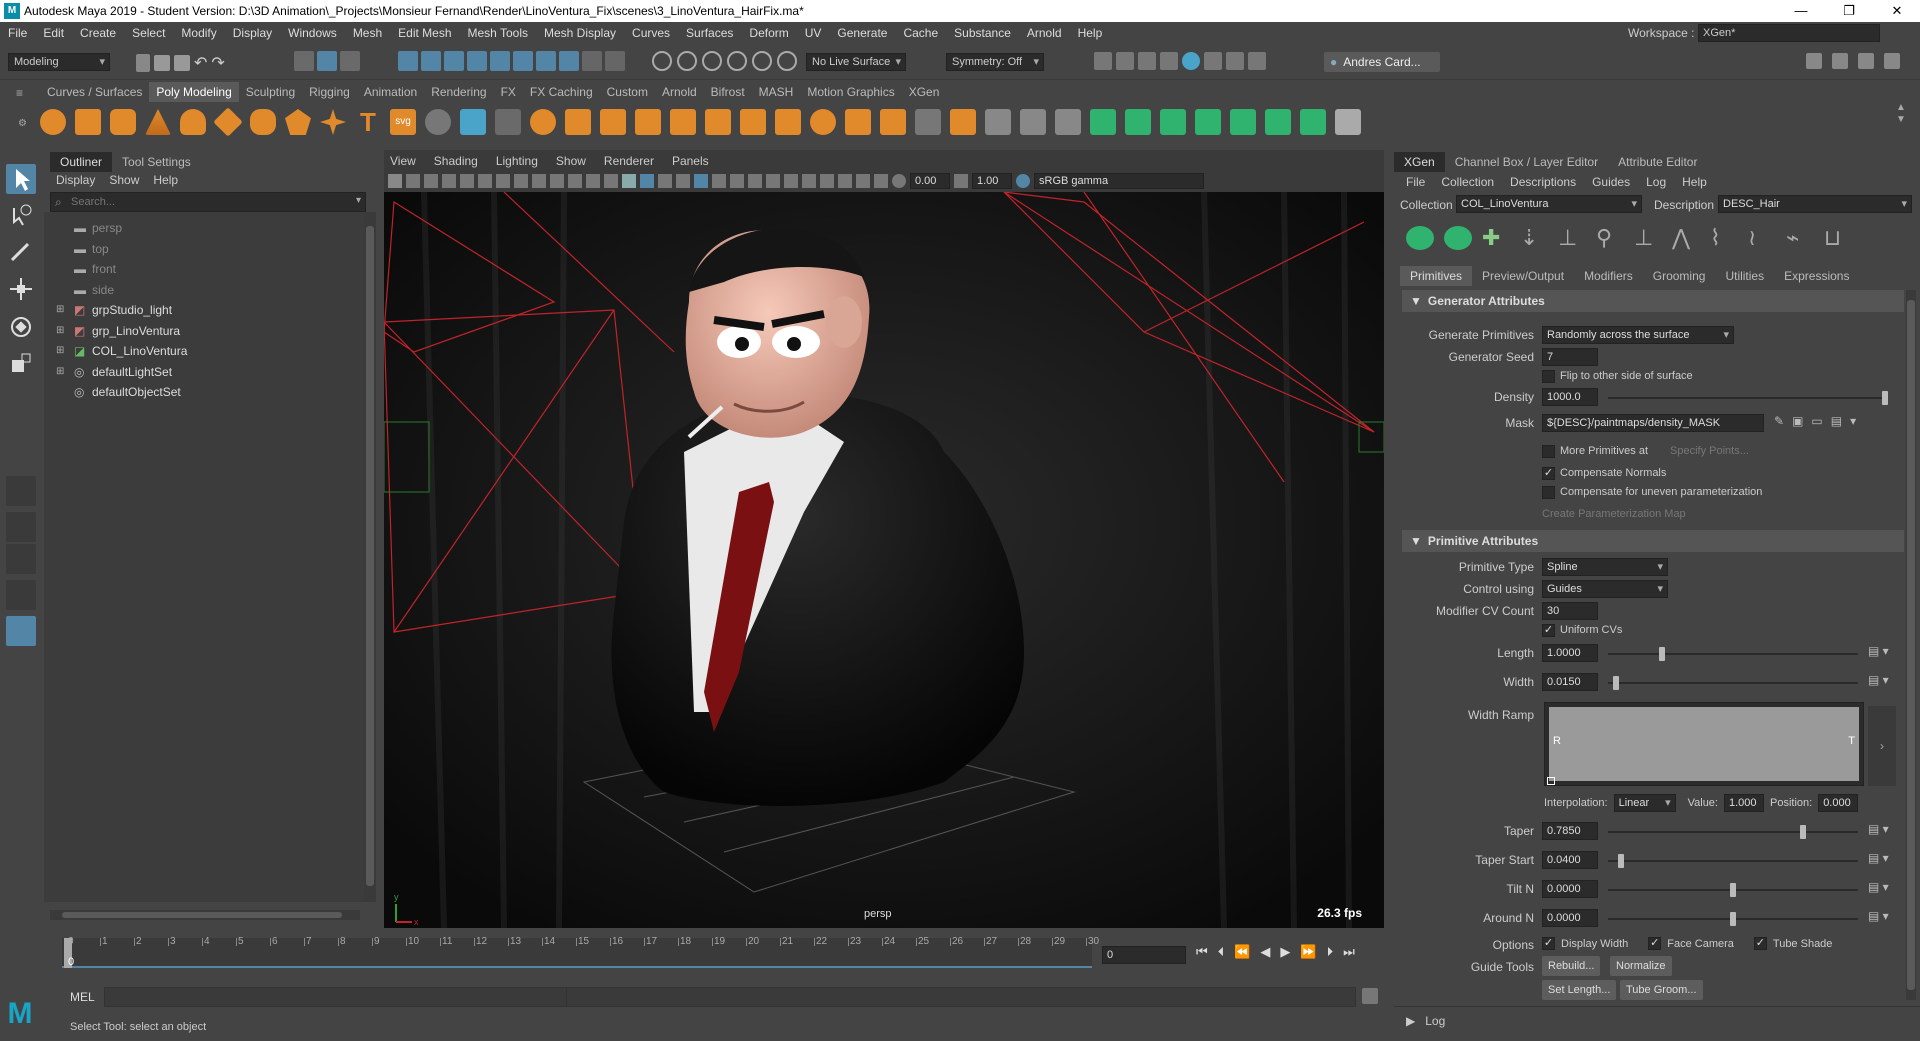 Image resolution: width=1920 pixels, height=1041 pixels. Describe the element at coordinates (1885, 398) in the screenshot. I see `density-slider-knob` at that location.